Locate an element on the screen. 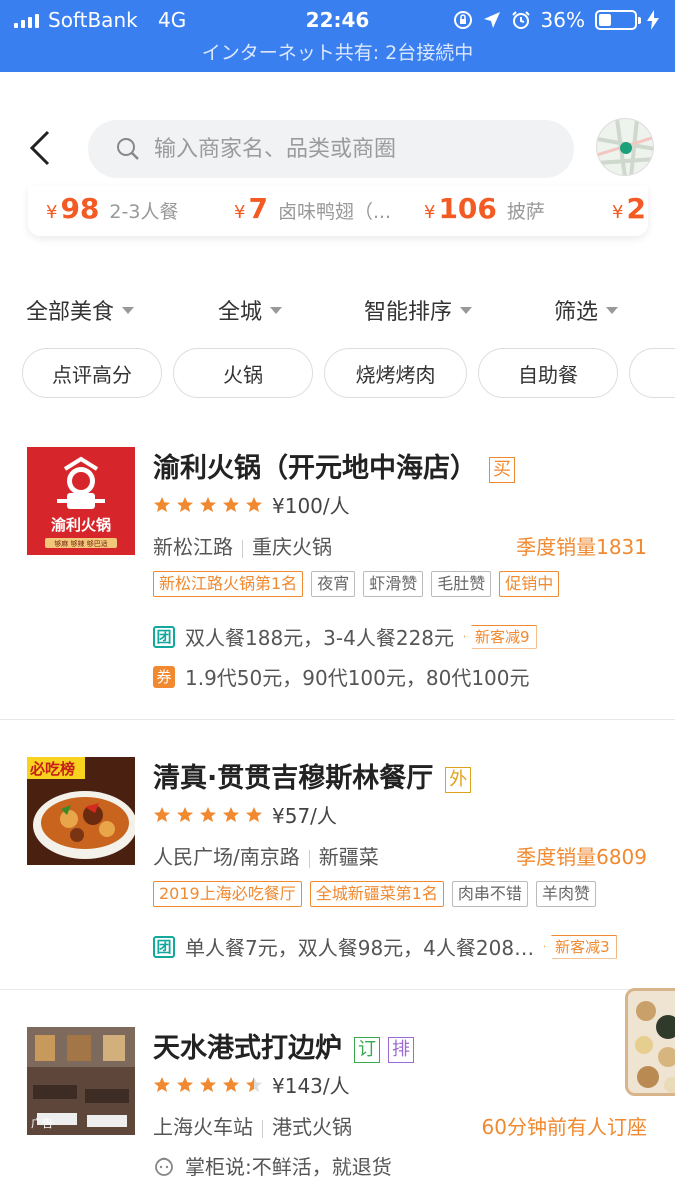  restaurant-name: 渝利火锅（开元地中海店）买 is located at coordinates (334, 465).